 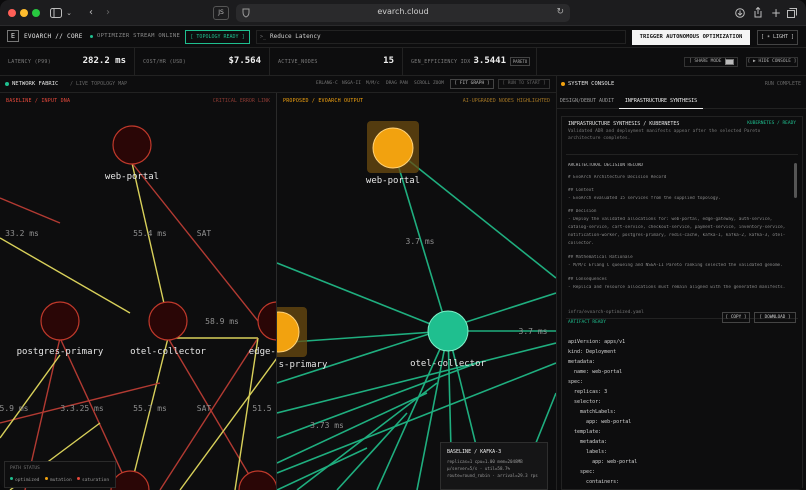 What do you see at coordinates (60, 352) in the screenshot?
I see `node-label: postgres-primary` at bounding box center [60, 352].